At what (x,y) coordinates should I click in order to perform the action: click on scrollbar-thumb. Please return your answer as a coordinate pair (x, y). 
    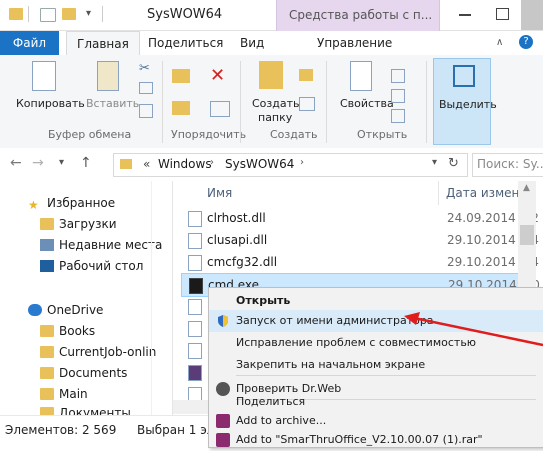
    Looking at the image, I should click on (527, 235).